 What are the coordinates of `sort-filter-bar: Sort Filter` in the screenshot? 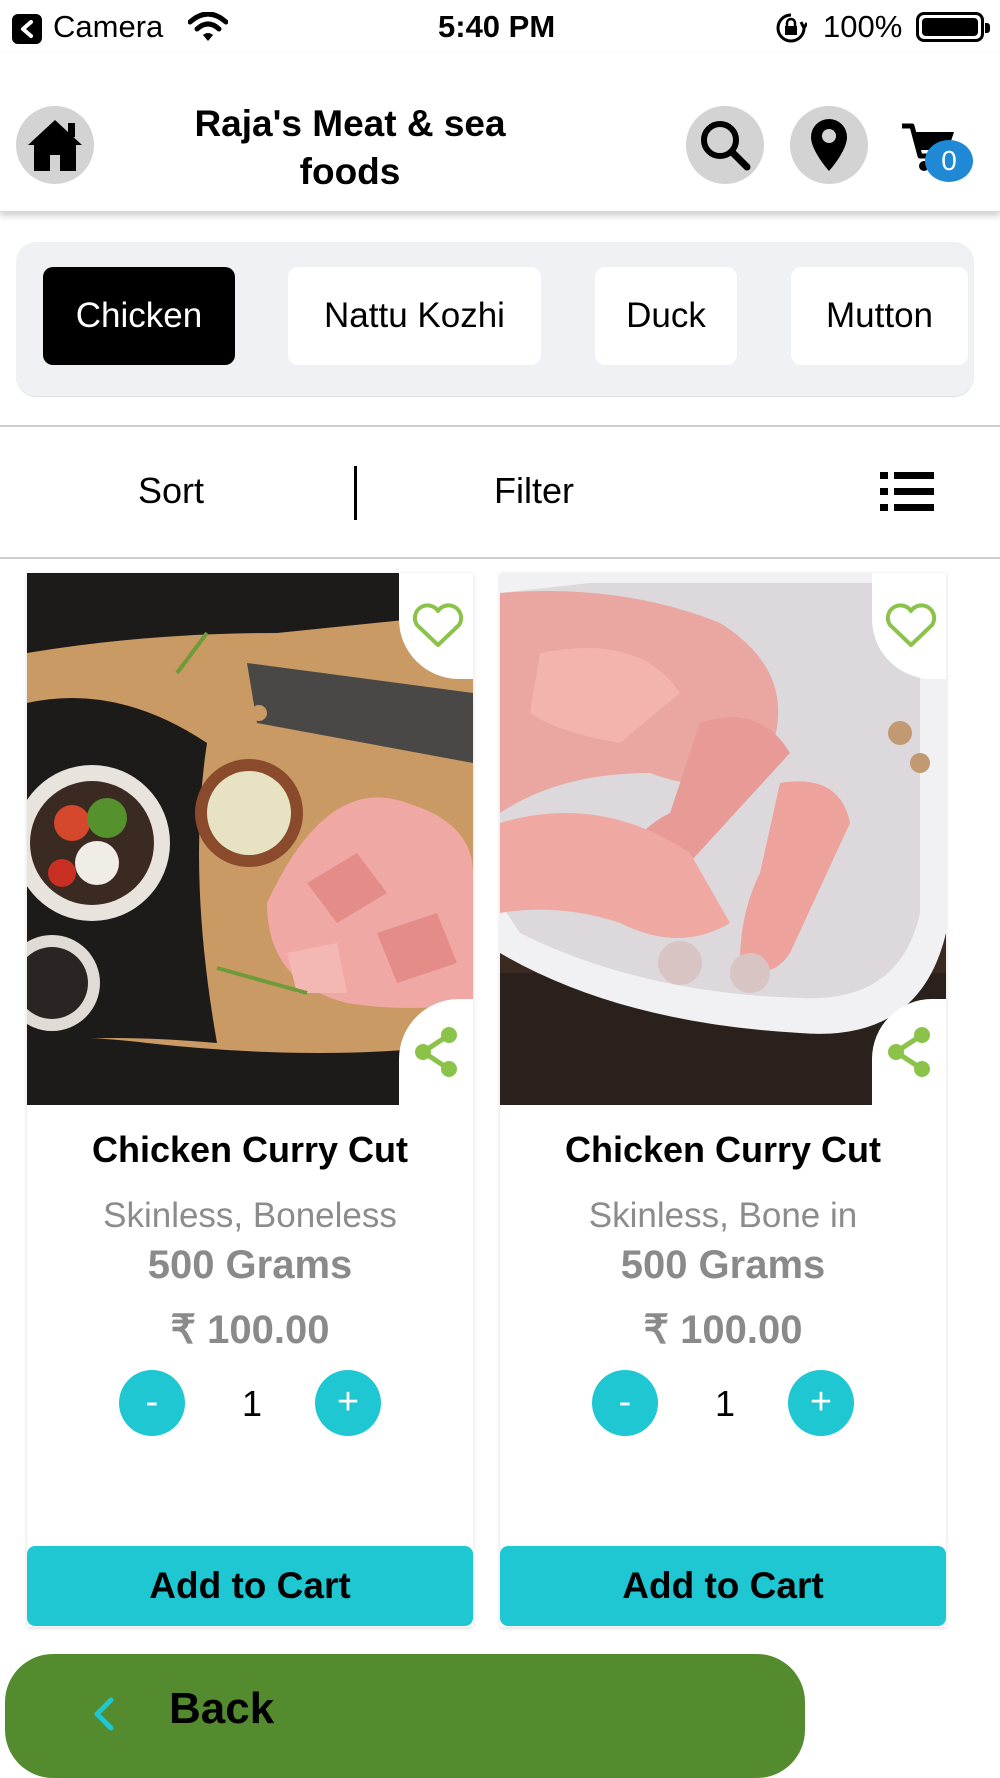 It's located at (500, 492).